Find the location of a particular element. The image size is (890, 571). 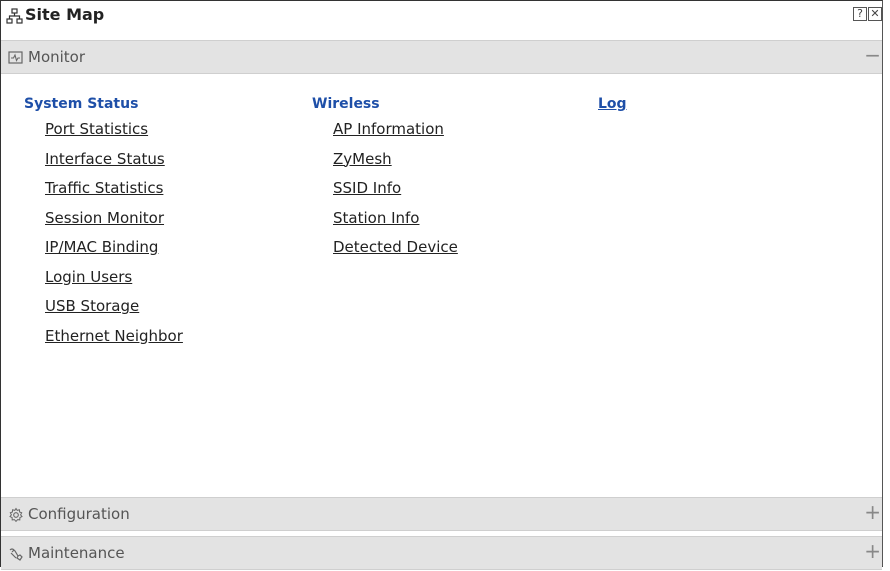

close-button: ✕ is located at coordinates (875, 14).